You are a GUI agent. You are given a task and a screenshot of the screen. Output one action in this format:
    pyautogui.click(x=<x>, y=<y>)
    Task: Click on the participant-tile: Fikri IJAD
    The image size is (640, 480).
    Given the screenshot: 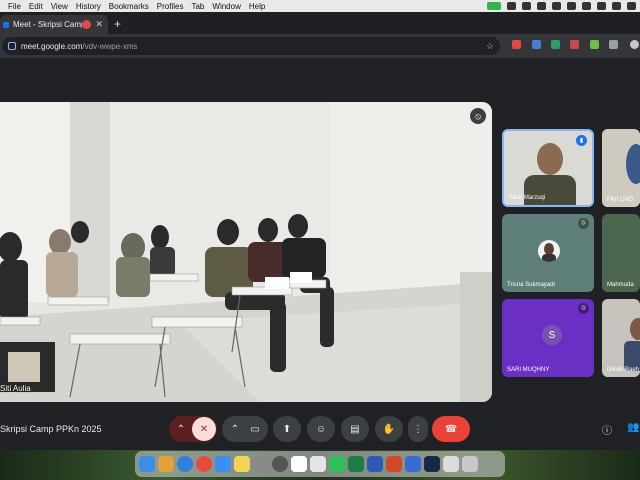 What is the action you would take?
    pyautogui.click(x=621, y=168)
    